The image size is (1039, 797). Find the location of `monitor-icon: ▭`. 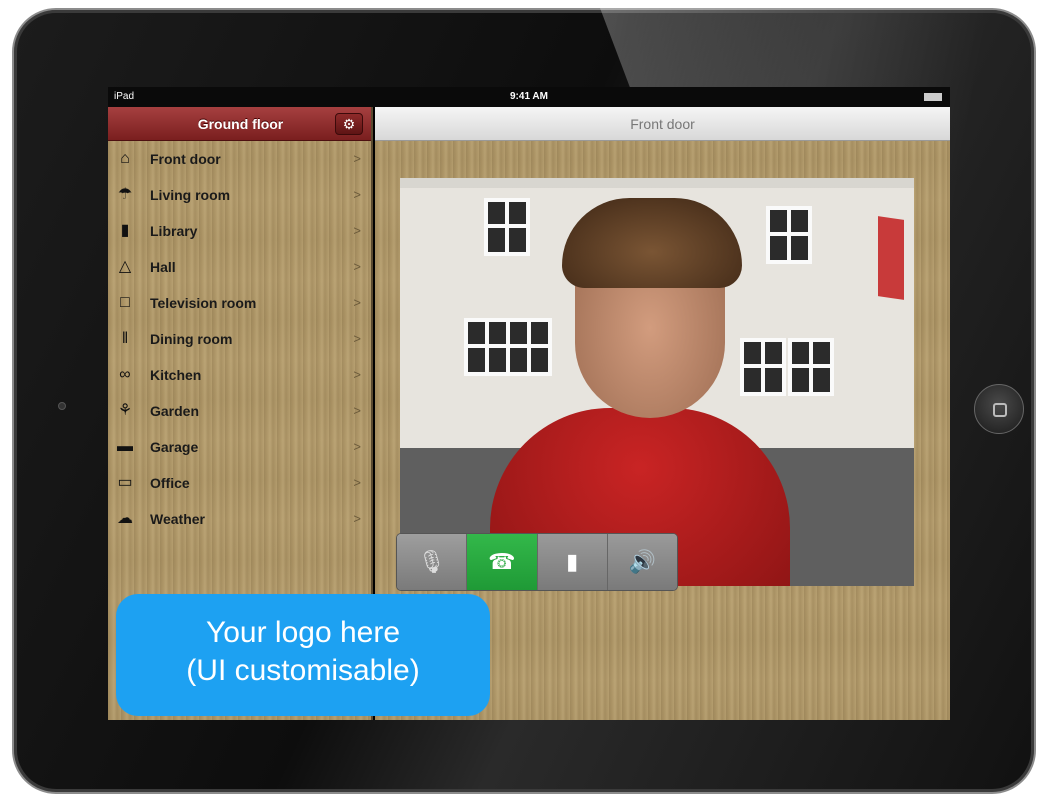

monitor-icon: ▭ is located at coordinates (125, 482).